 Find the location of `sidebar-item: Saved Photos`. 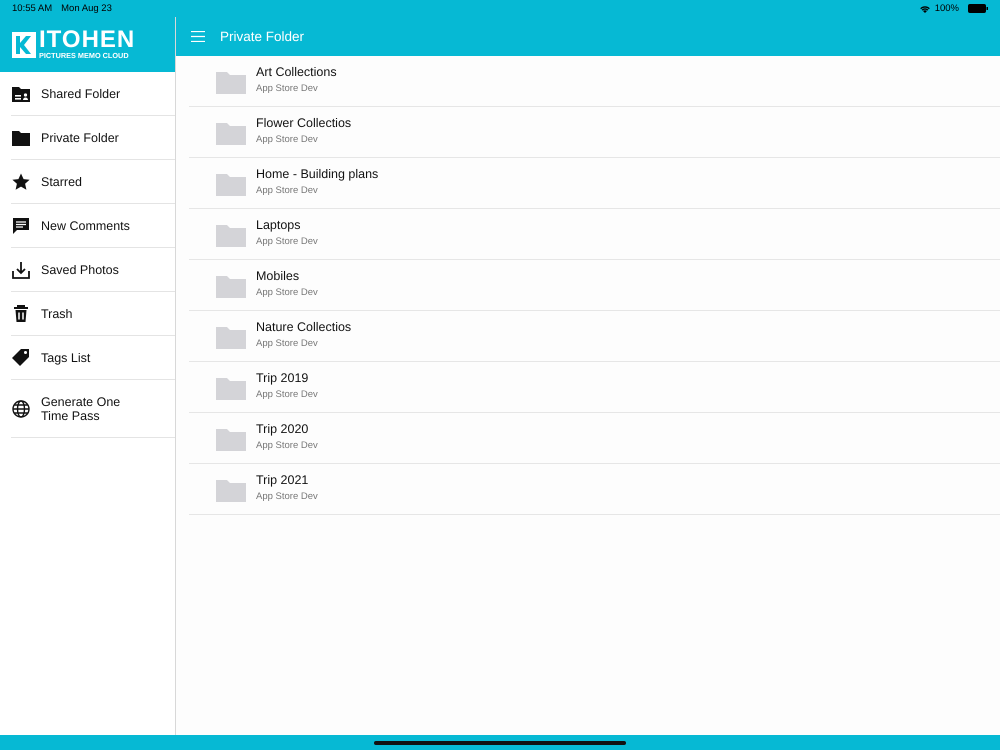

sidebar-item: Saved Photos is located at coordinates (93, 270).